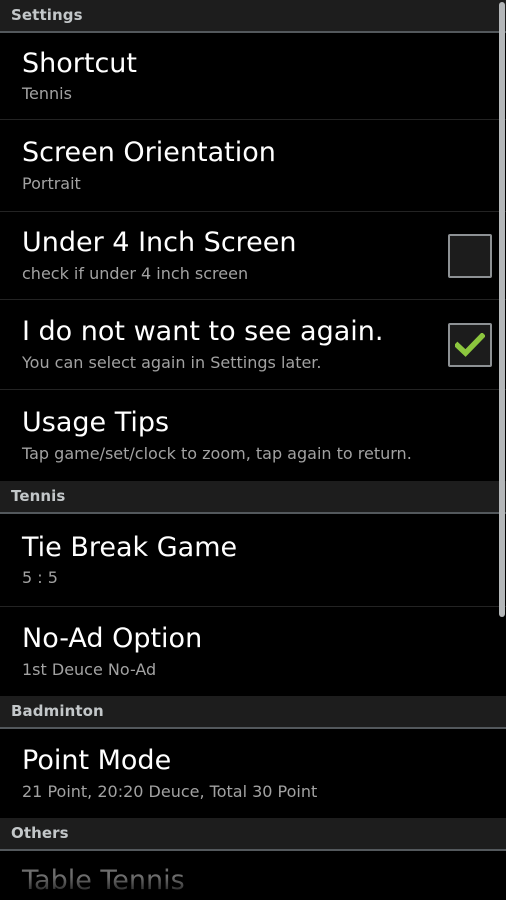  Describe the element at coordinates (253, 16) in the screenshot. I see `section-header-settings: Settings` at that location.